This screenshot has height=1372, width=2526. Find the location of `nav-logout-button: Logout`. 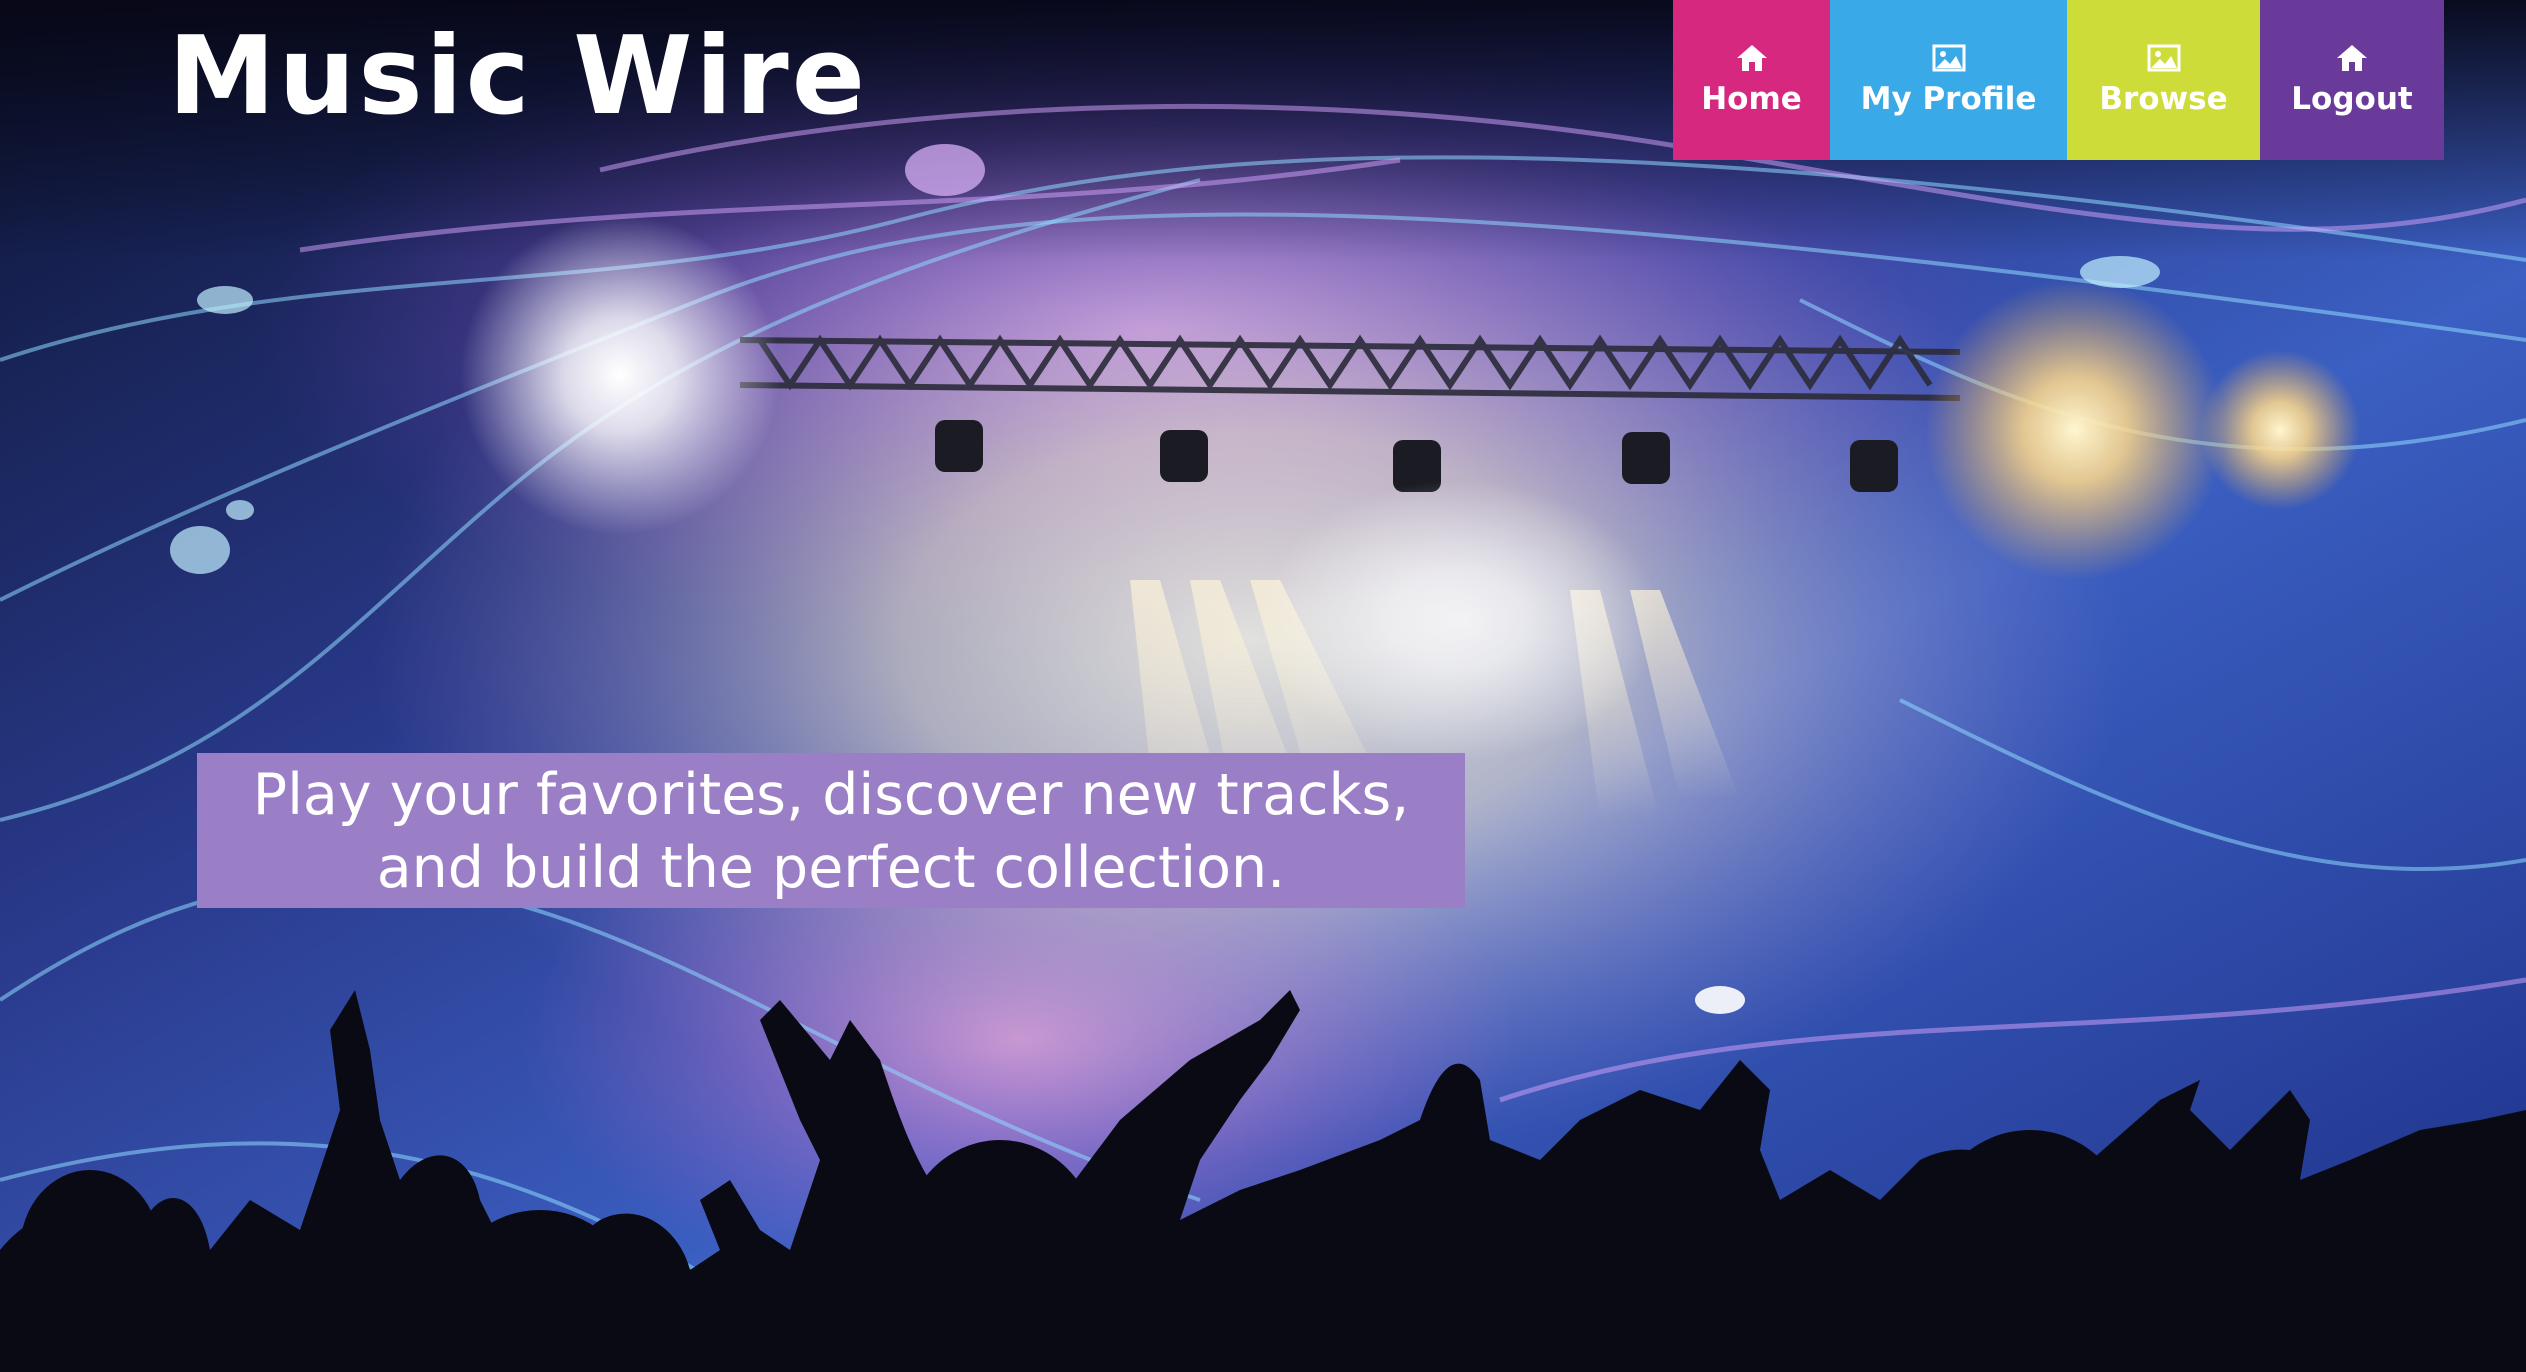

nav-logout-button: Logout is located at coordinates (2352, 80).